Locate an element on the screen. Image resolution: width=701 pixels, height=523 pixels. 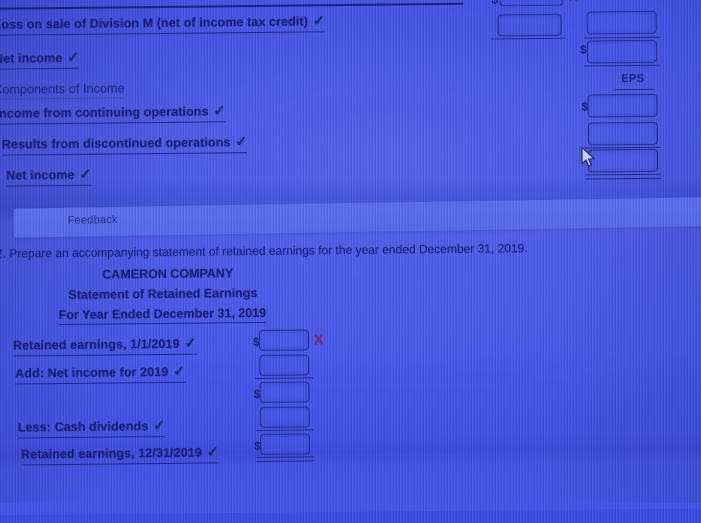
row-label-less-cash-dividends: Less: Cash dividends ✓ is located at coordinates (91, 427).